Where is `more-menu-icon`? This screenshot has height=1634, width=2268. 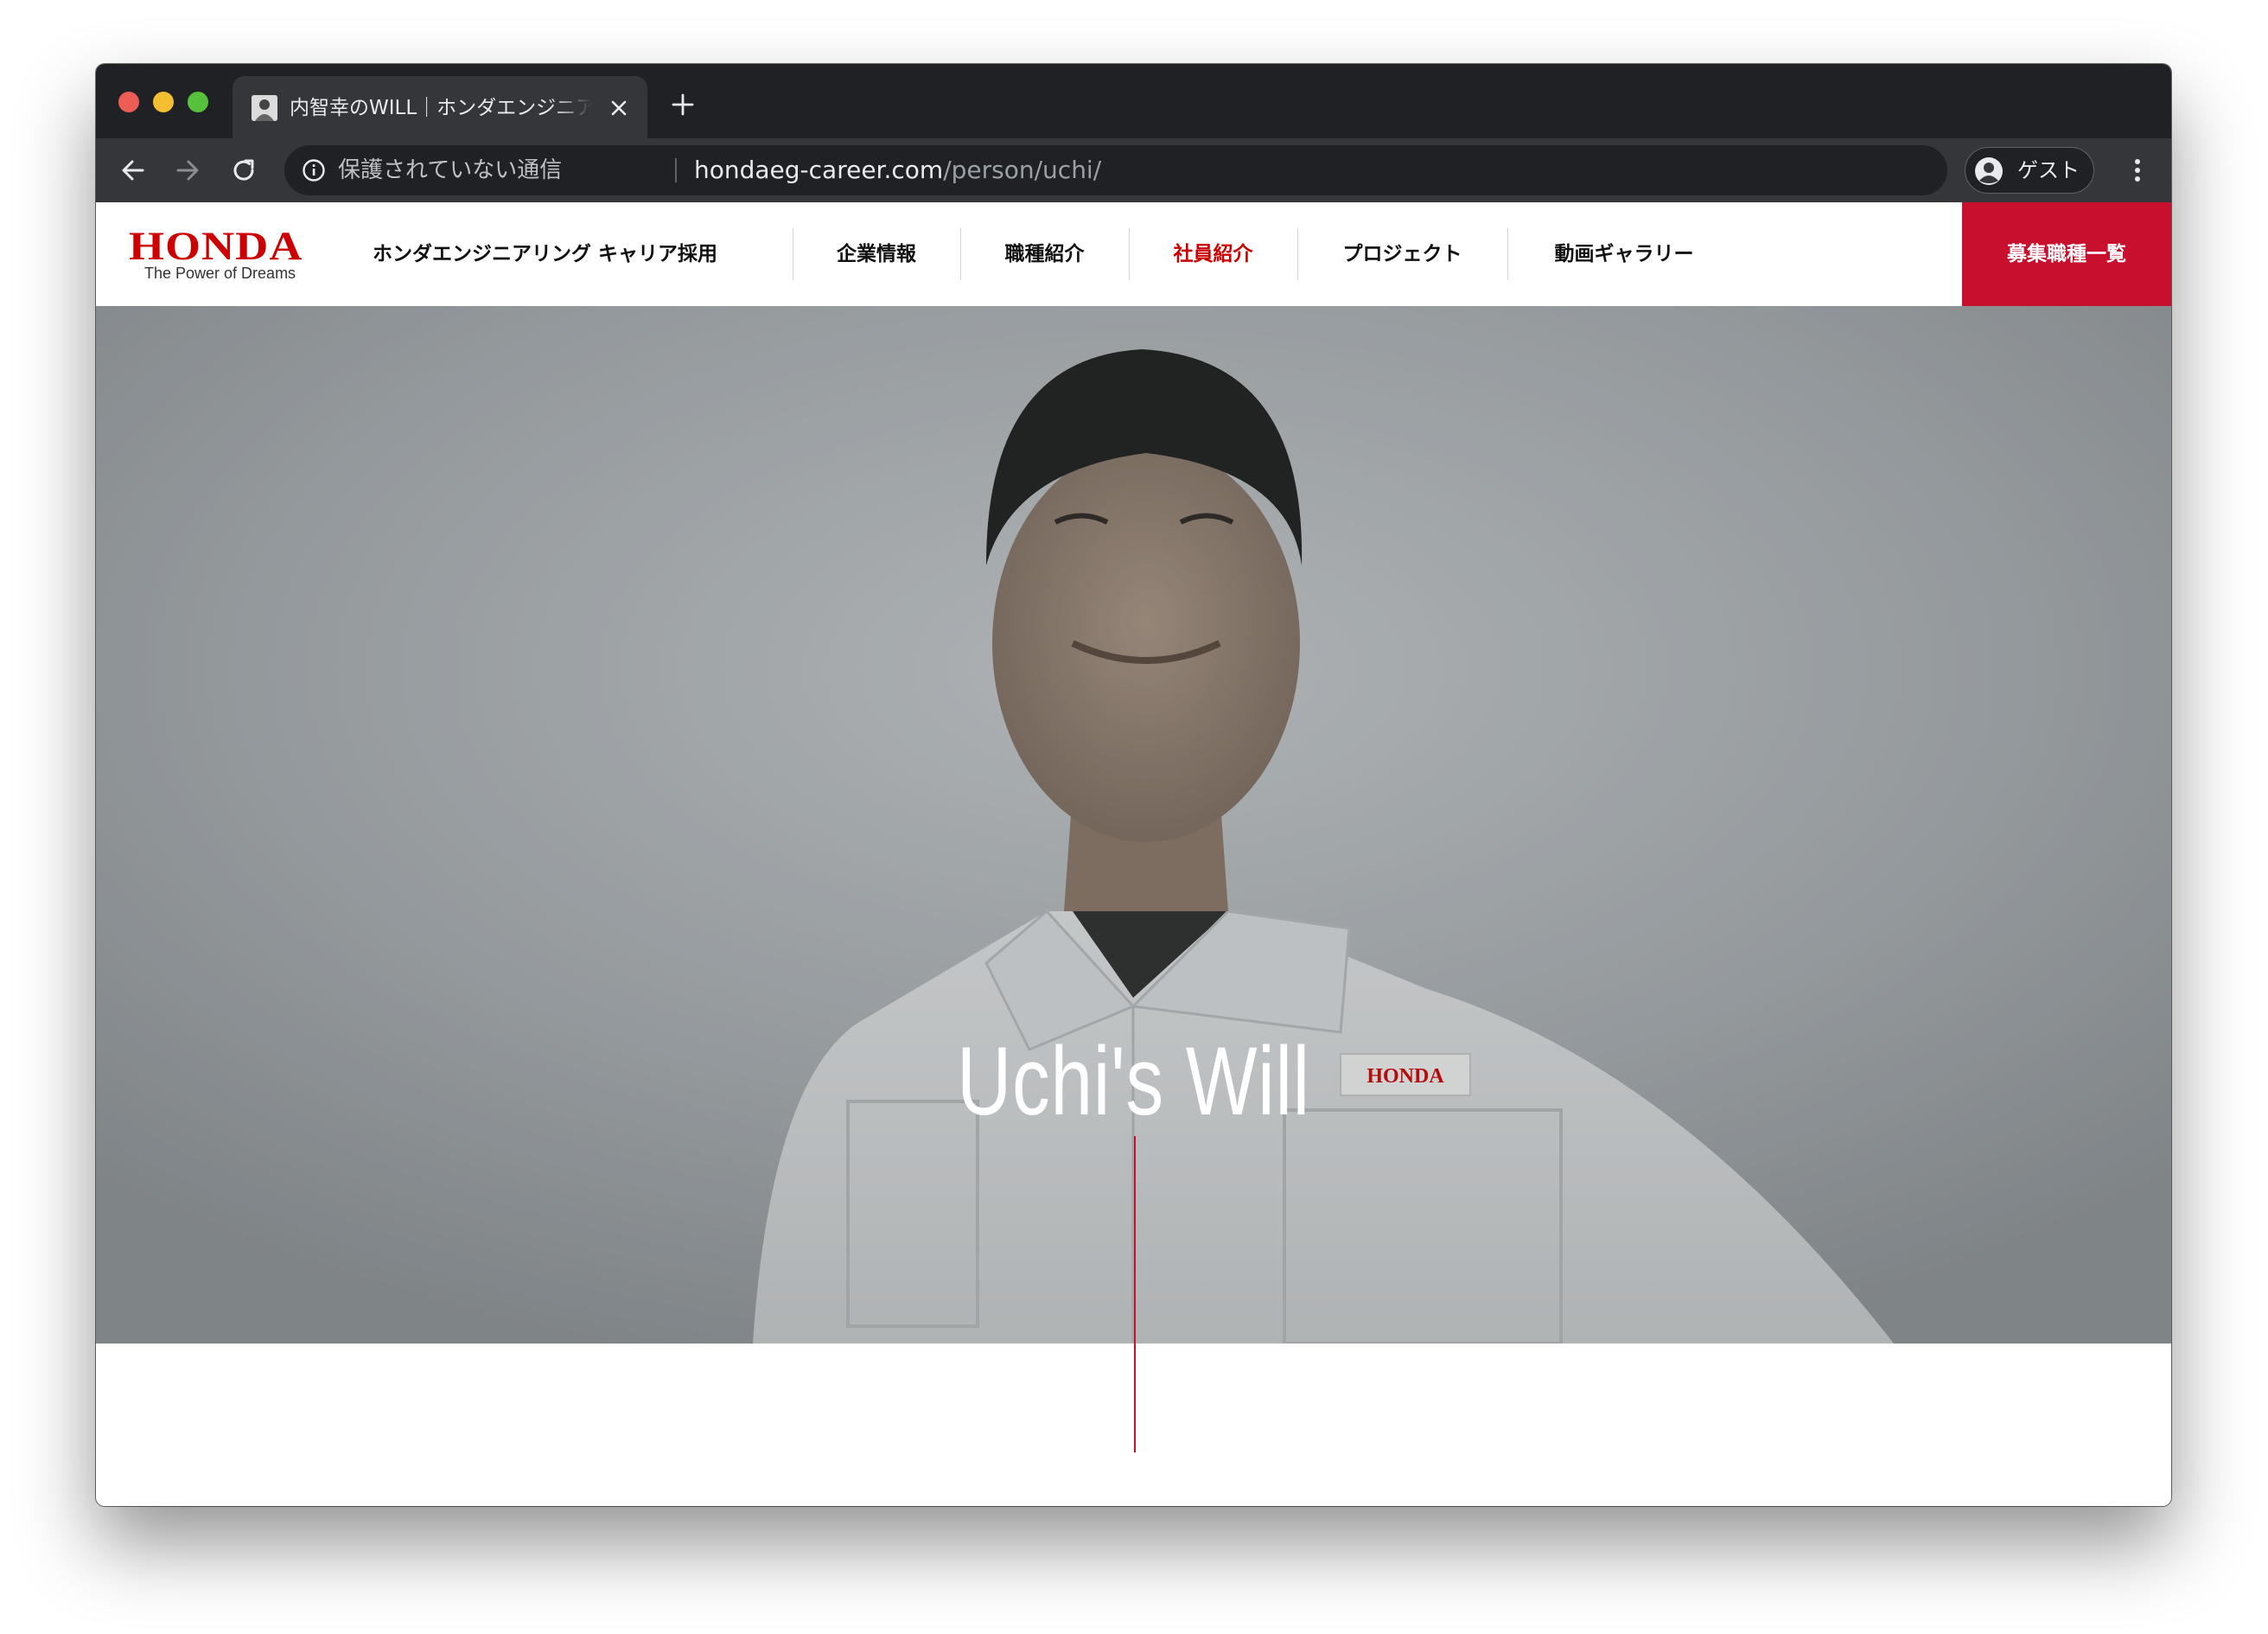
more-menu-icon is located at coordinates (2137, 170).